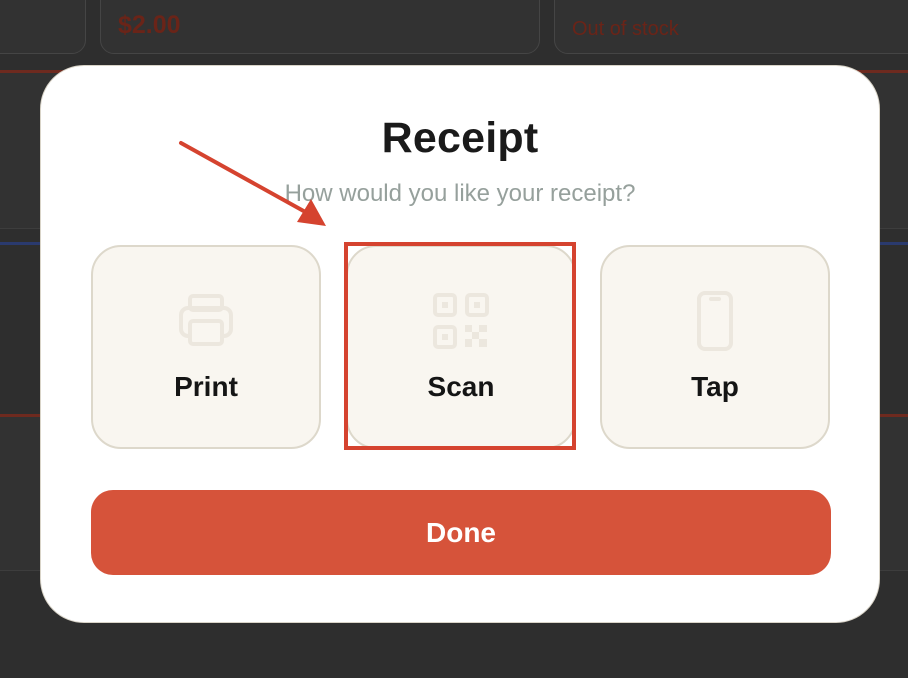  Describe the element at coordinates (460, 138) in the screenshot. I see `modal-title: Receipt` at that location.